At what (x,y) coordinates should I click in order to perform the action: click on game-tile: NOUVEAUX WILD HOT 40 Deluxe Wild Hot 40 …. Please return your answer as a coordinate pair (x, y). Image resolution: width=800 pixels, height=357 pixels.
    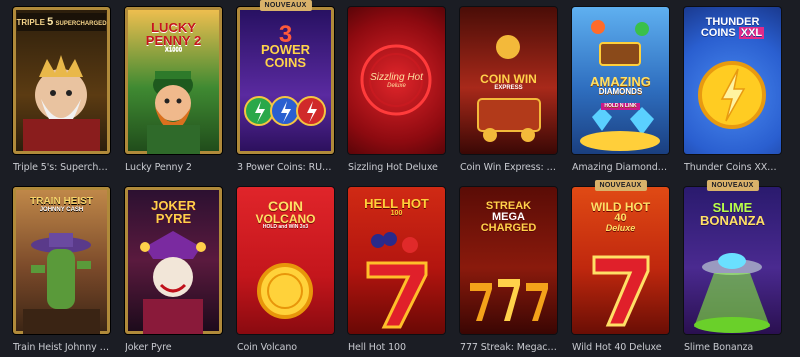
    Looking at the image, I should click on (620, 266).